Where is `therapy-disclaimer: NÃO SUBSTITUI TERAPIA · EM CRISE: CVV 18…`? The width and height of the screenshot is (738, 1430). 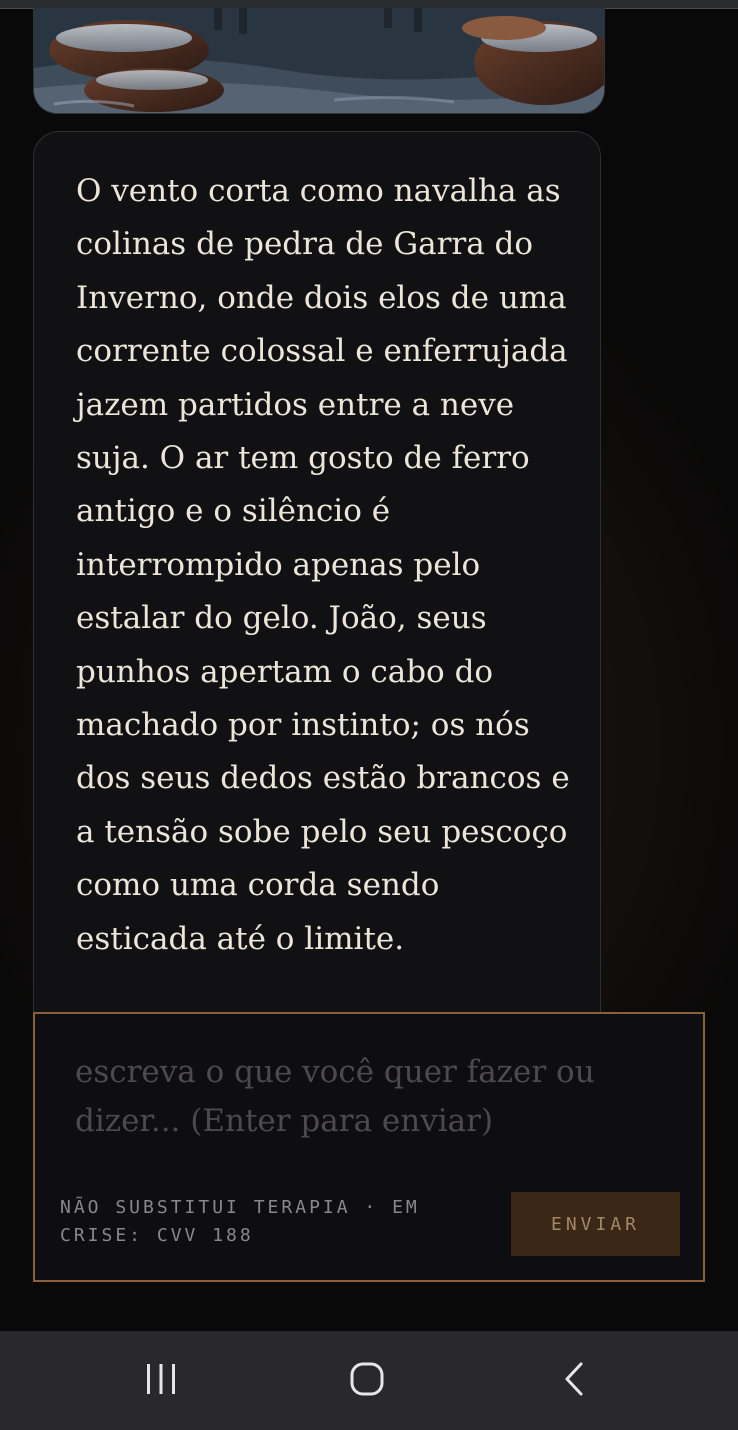 therapy-disclaimer: NÃO SUBSTITUI TERAPIA · EM CRISE: CVV 18… is located at coordinates (240, 1221).